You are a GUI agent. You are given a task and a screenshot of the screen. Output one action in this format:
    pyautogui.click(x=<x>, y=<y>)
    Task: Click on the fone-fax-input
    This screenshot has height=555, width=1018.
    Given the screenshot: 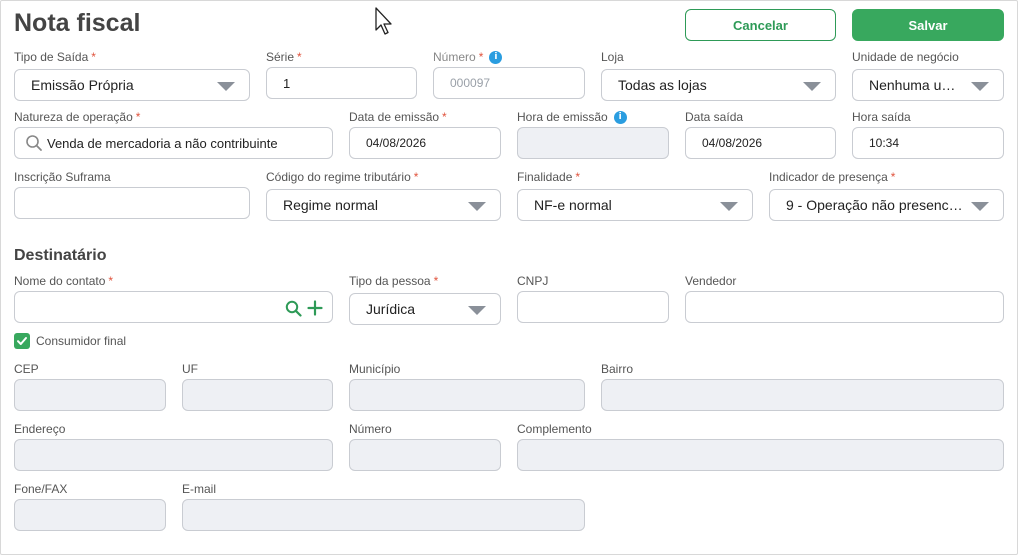 What is the action you would take?
    pyautogui.click(x=90, y=515)
    